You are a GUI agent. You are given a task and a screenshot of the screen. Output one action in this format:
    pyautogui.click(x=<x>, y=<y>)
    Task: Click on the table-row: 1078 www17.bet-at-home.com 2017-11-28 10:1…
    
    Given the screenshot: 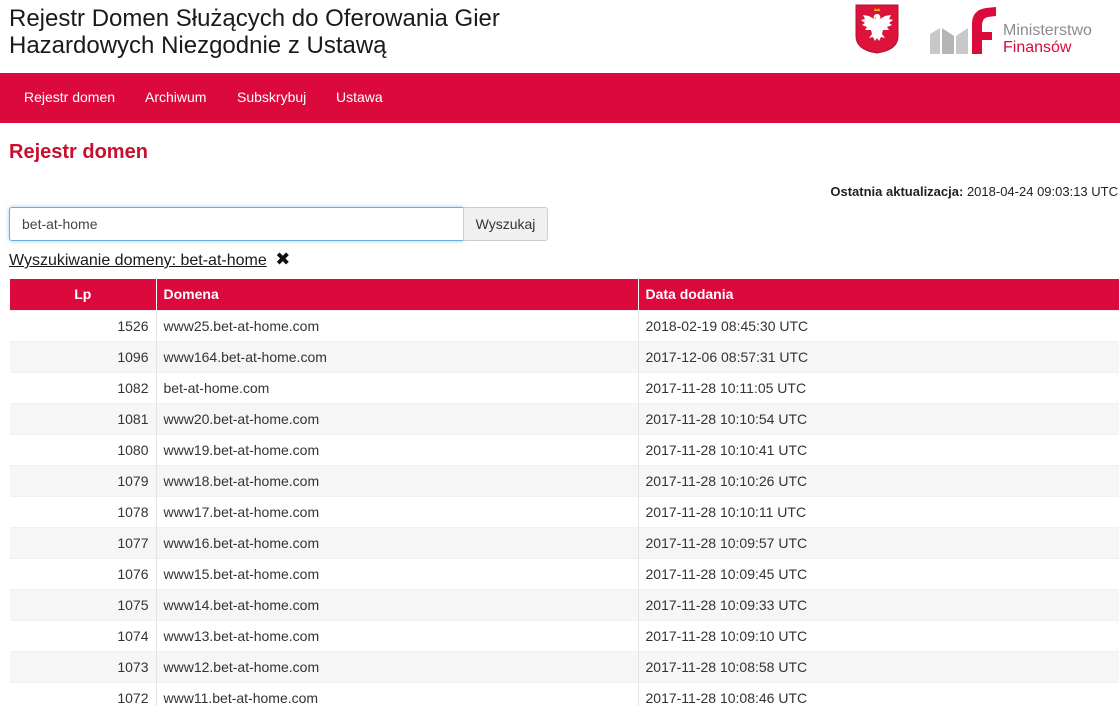 What is the action you would take?
    pyautogui.click(x=564, y=511)
    